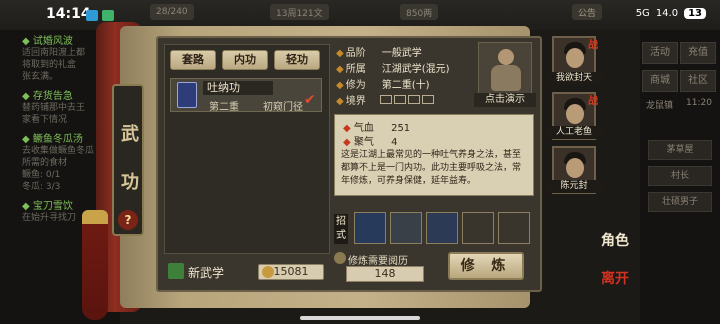  I want to click on attr-value: 第二重(十), so click(405, 85).